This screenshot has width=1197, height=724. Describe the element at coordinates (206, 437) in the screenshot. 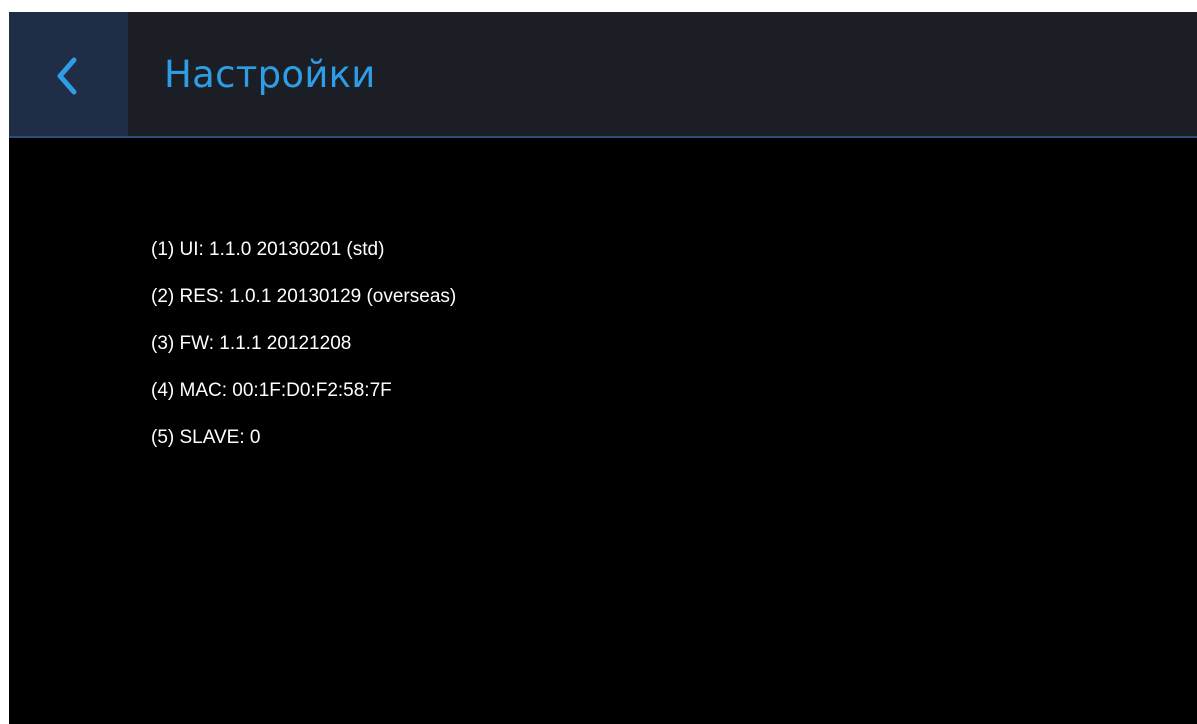

I see `info-slave: (5) SLAVE: 0` at that location.